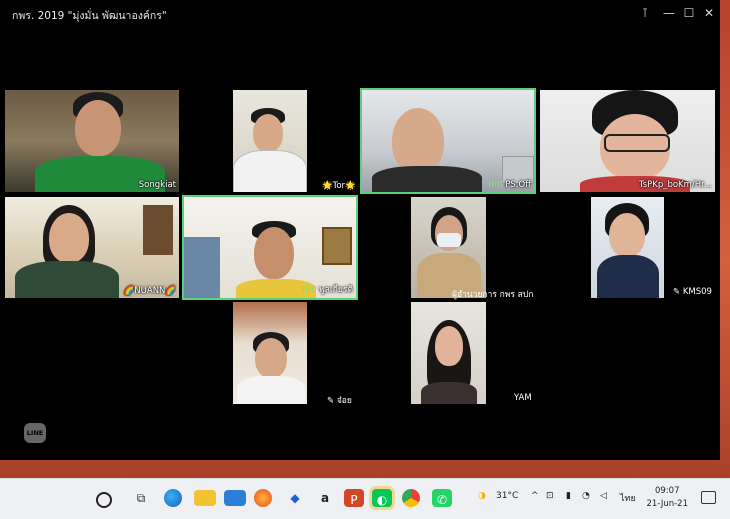 This screenshot has width=730, height=519. Describe the element at coordinates (493, 295) in the screenshot. I see `participant-name-director: ผู้อำนวยการ กพร สปก` at that location.